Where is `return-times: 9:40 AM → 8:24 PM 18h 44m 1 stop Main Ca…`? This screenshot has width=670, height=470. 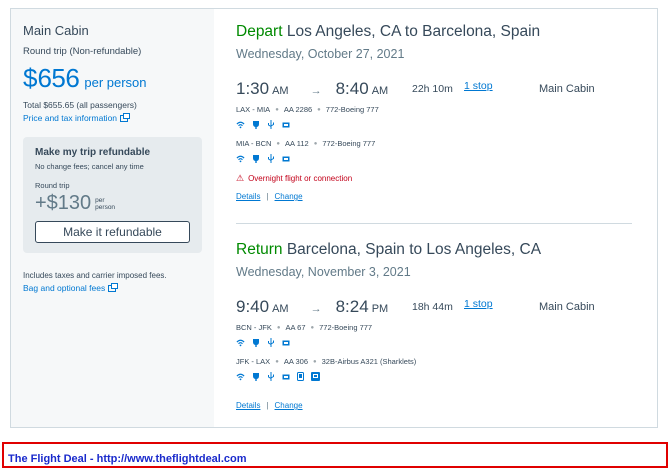
return-times: 9:40 AM → 8:24 PM 18h 44m 1 stop Main Ca… is located at coordinates (436, 307).